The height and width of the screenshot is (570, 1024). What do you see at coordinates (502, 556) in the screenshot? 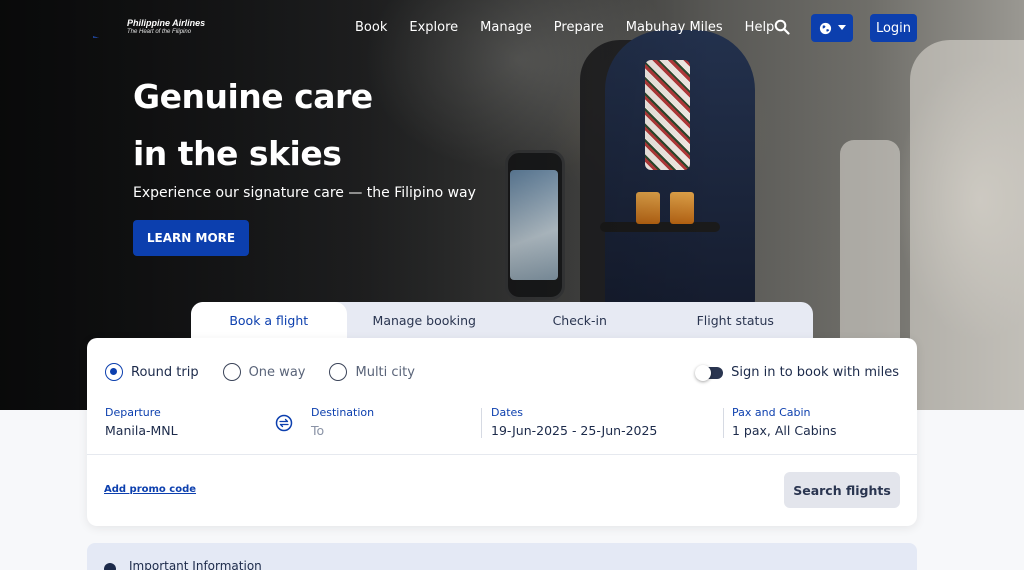
I see `important-info-panel: Important Information` at bounding box center [502, 556].